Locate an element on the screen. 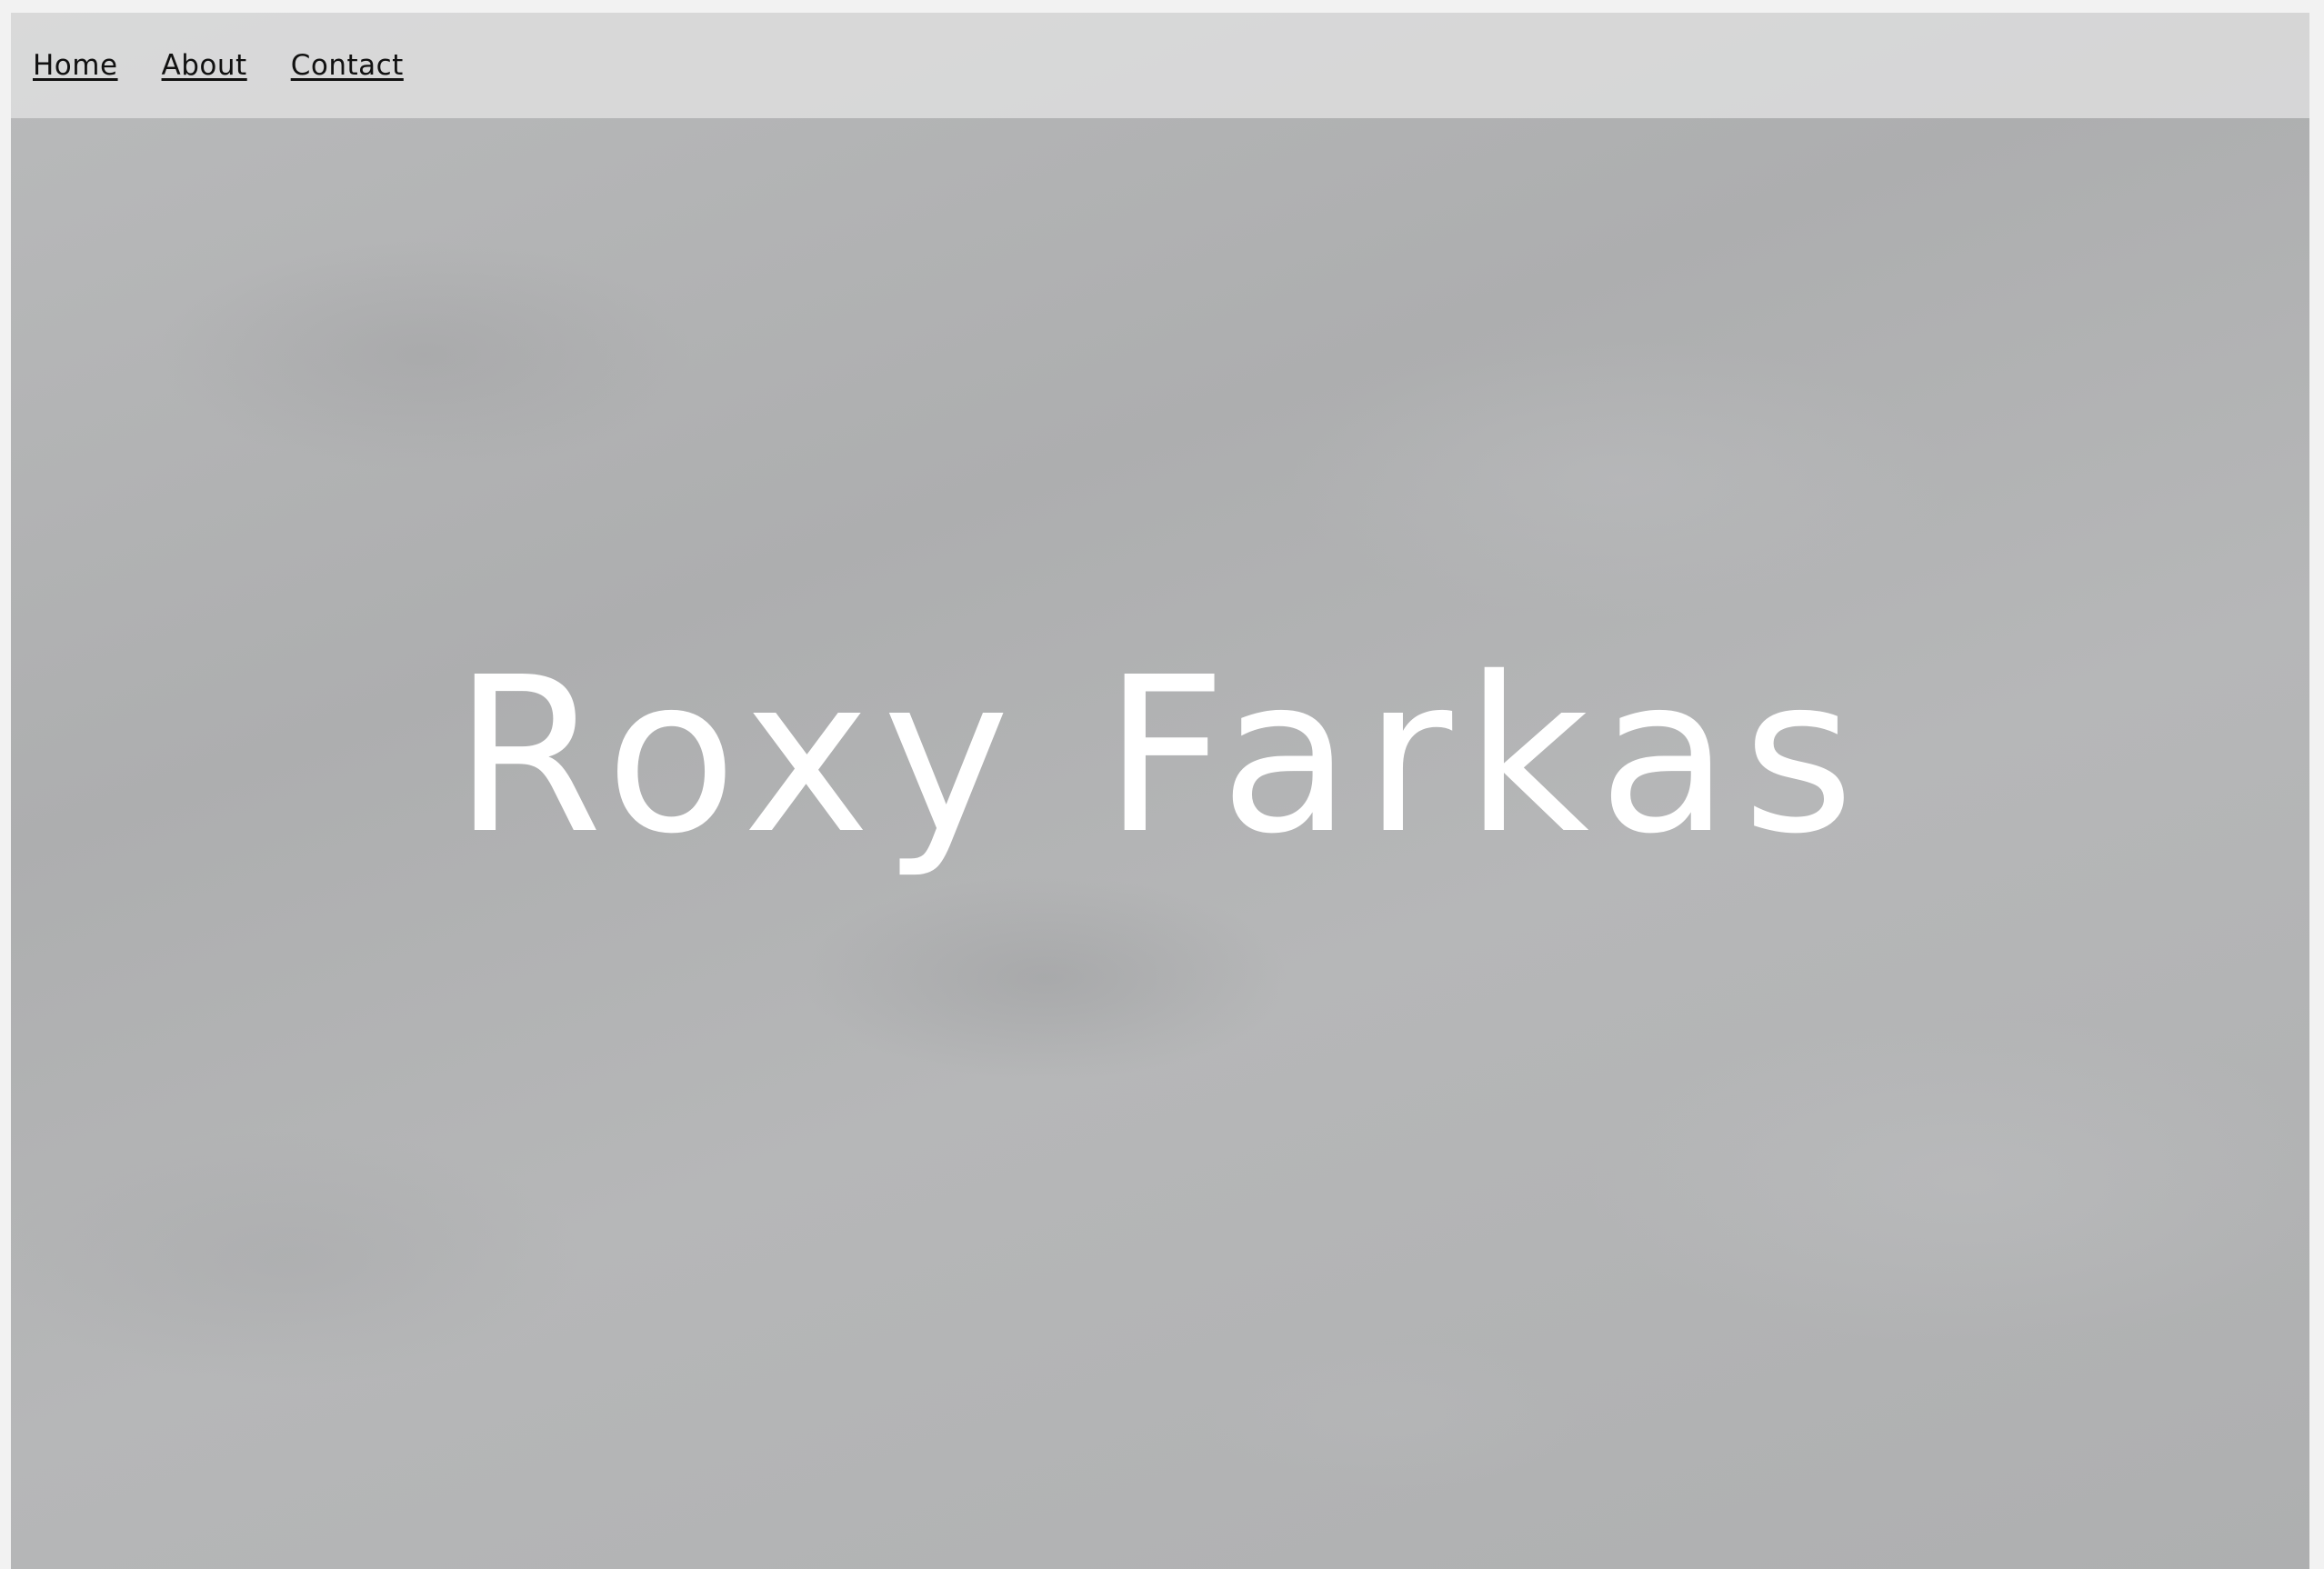 The height and width of the screenshot is (1569, 2324). hero-title: Roxy Farkas is located at coordinates (1161, 756).